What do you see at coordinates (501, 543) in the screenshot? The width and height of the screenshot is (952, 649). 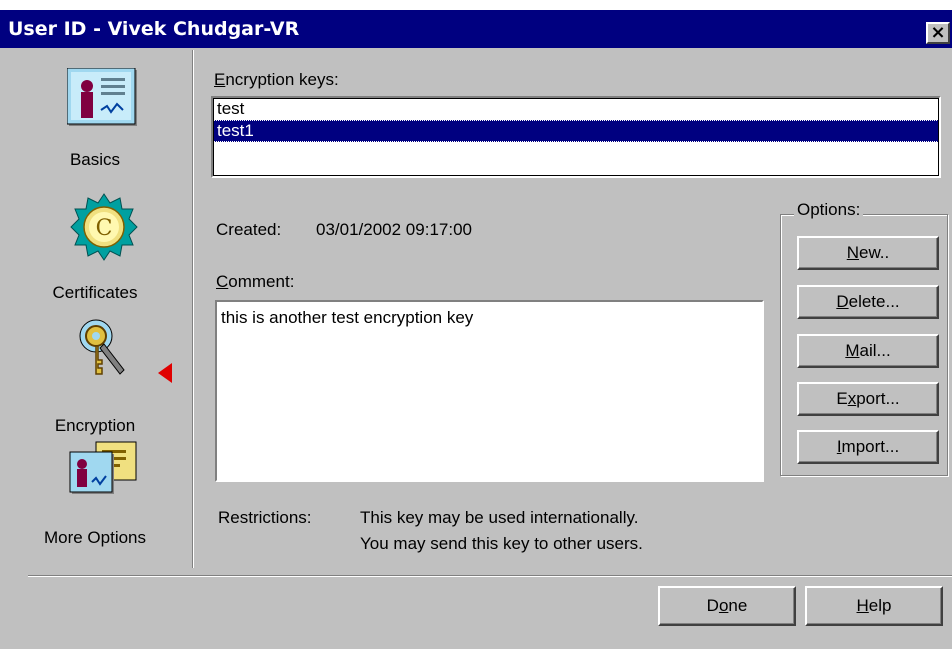 I see `restrictions-line-2: You may send this key to other users.` at bounding box center [501, 543].